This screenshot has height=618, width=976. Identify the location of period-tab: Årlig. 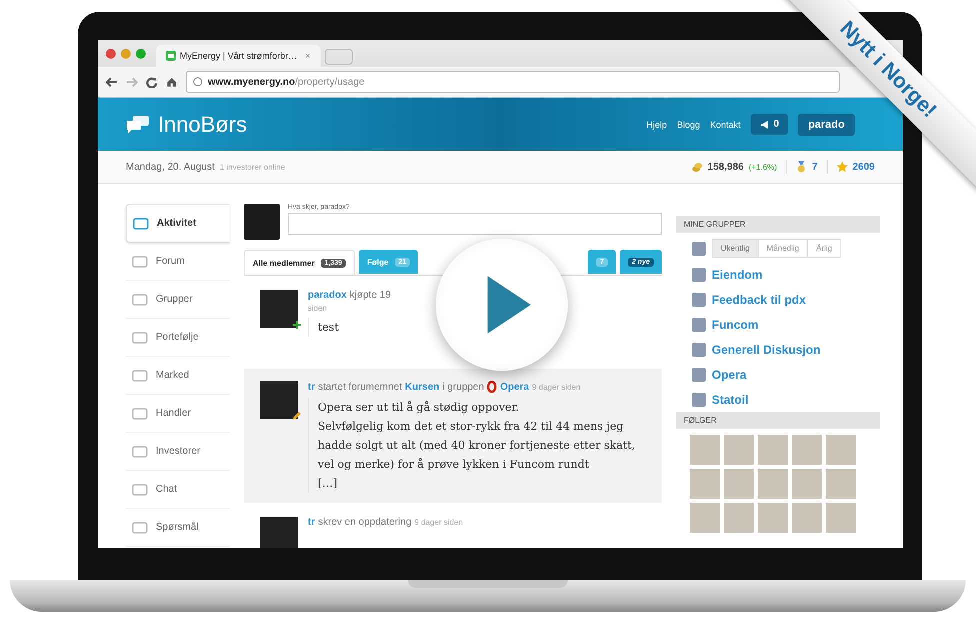
(823, 248).